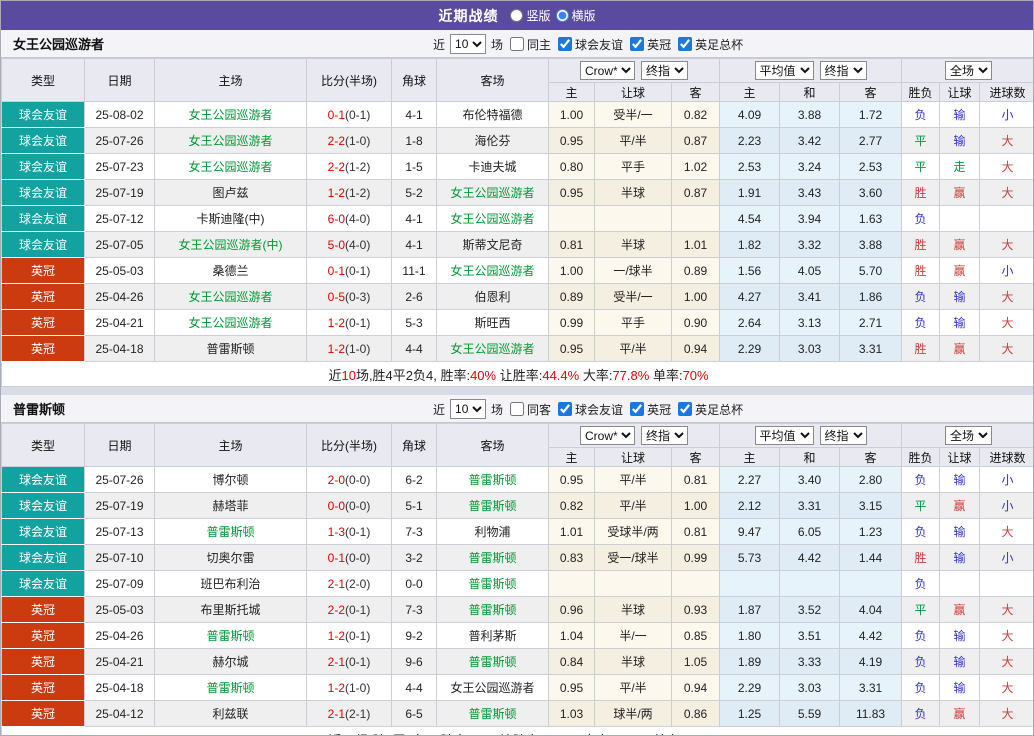 The height and width of the screenshot is (736, 1034). Describe the element at coordinates (633, 218) in the screenshot. I see `odds-handicap` at that location.